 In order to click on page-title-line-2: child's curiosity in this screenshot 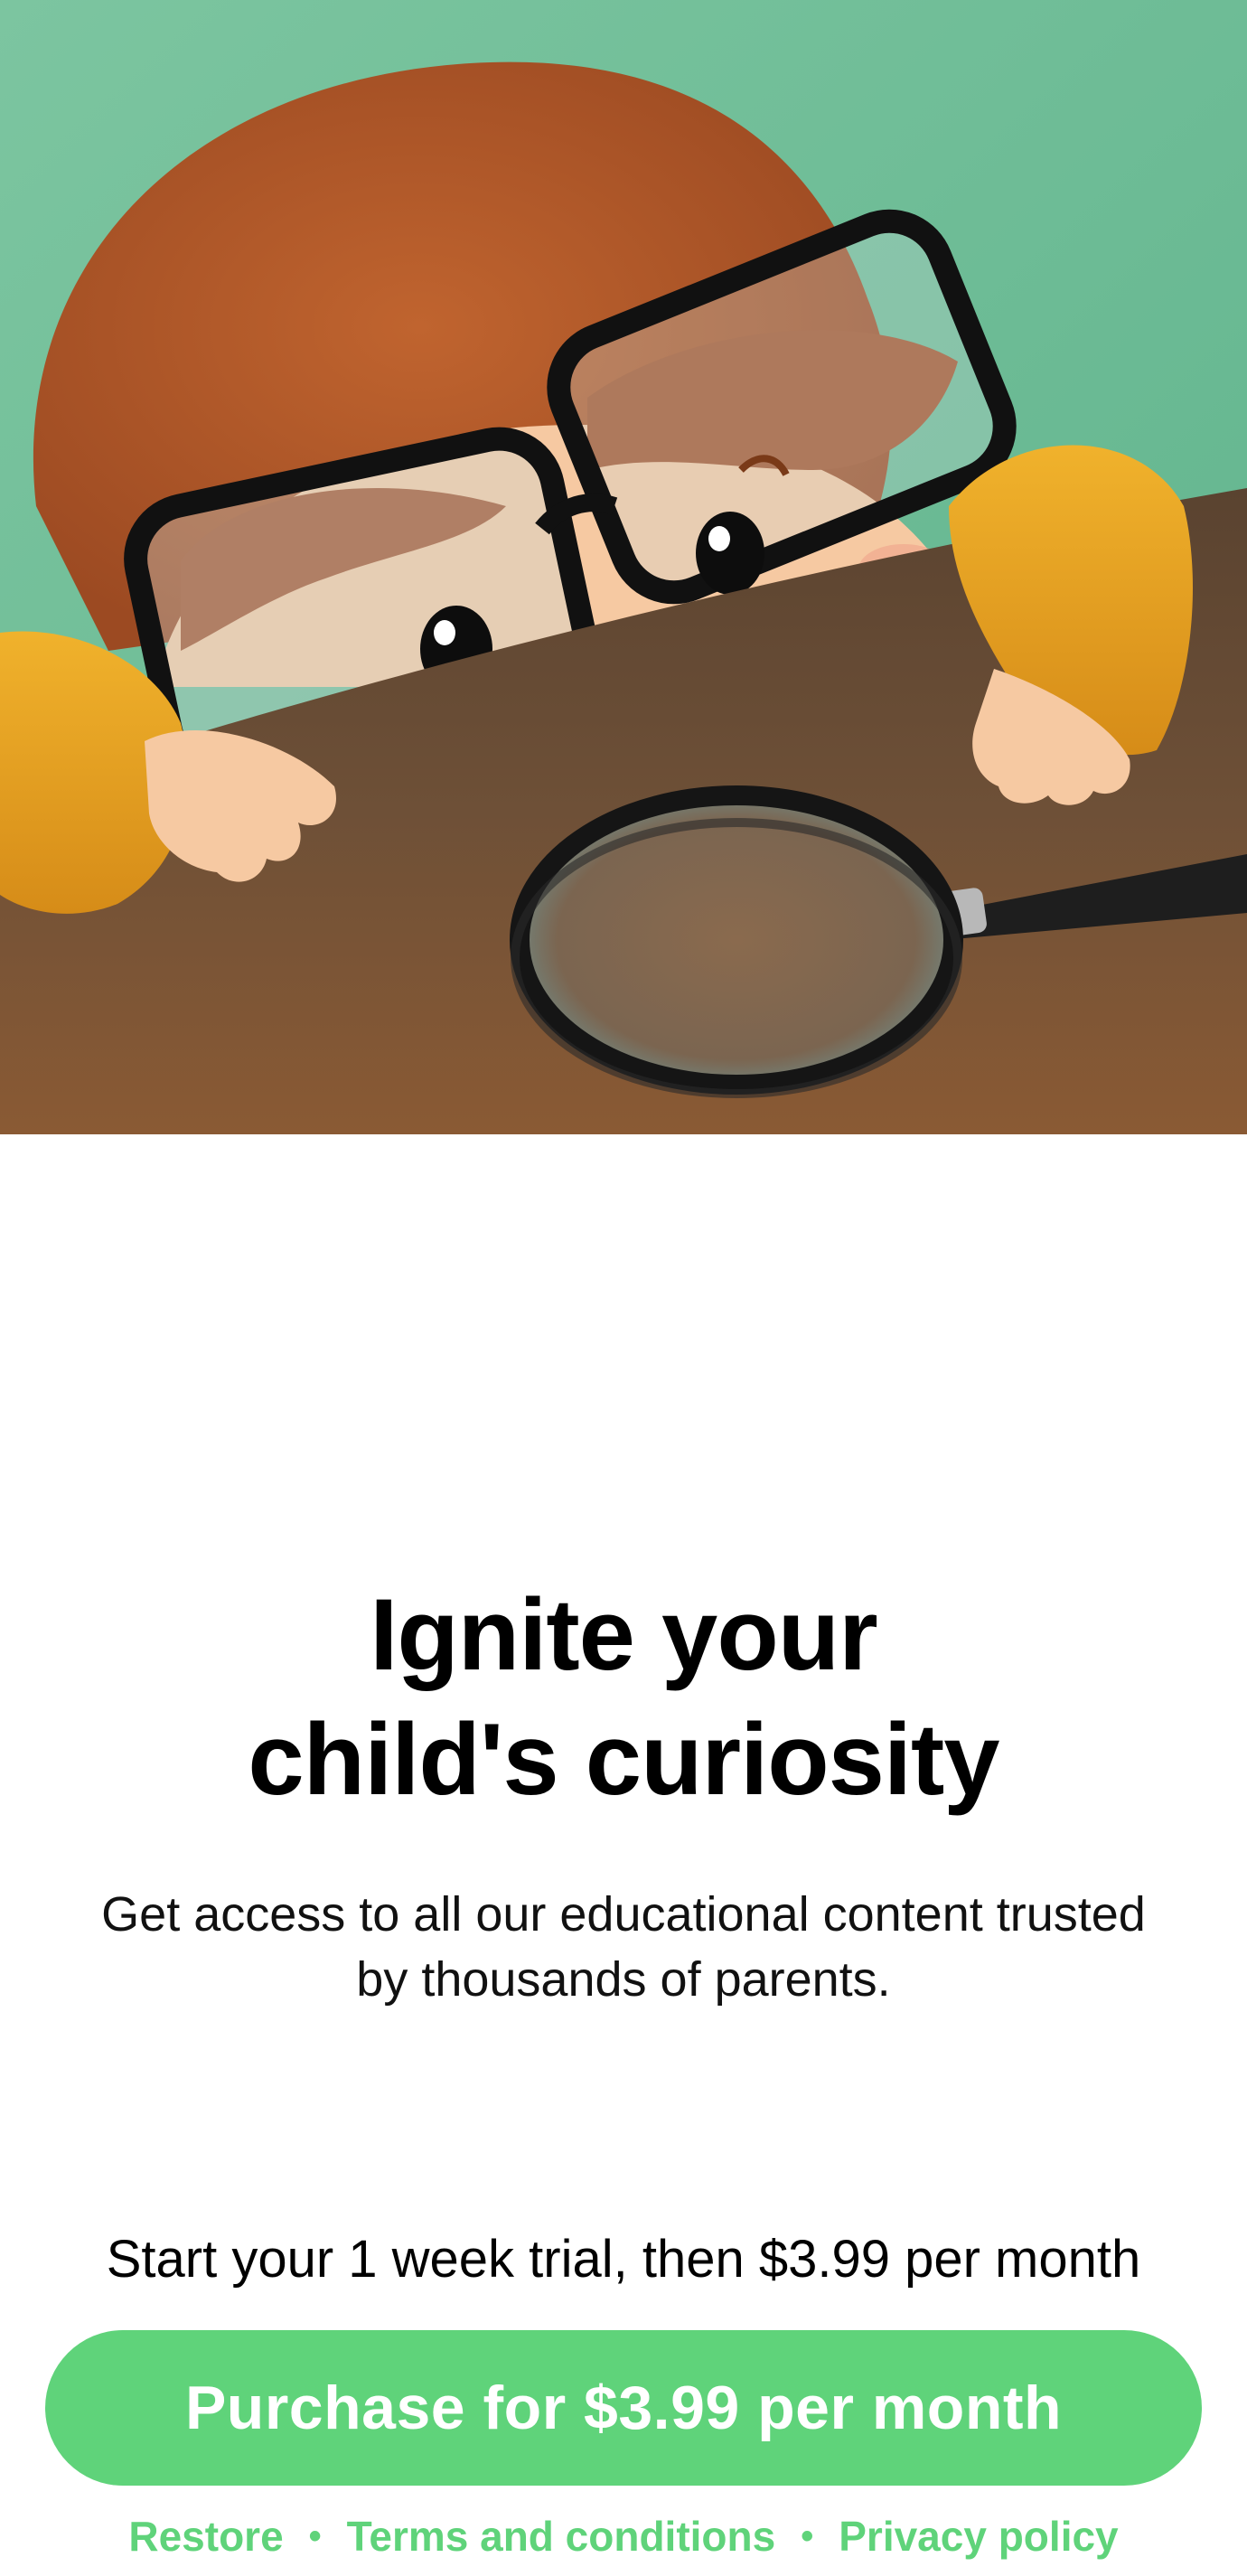, I will do `click(623, 1759)`.